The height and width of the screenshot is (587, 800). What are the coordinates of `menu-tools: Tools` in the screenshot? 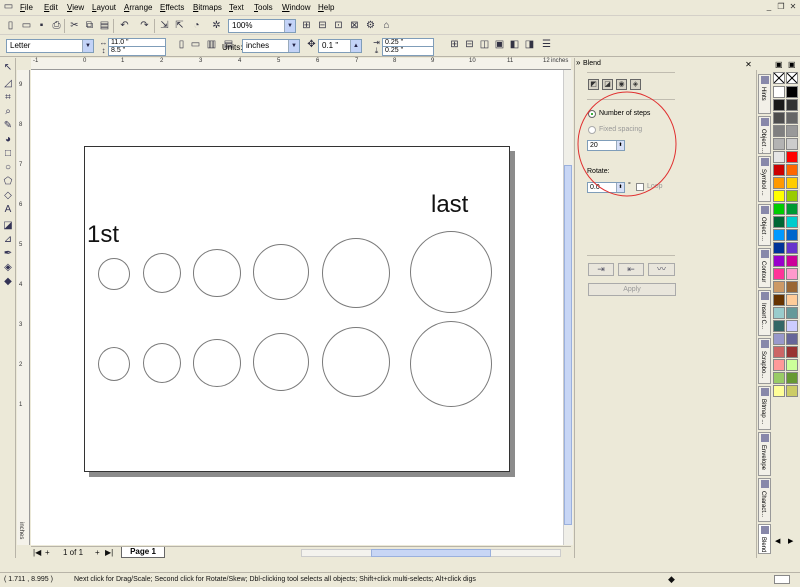 It's located at (263, 7).